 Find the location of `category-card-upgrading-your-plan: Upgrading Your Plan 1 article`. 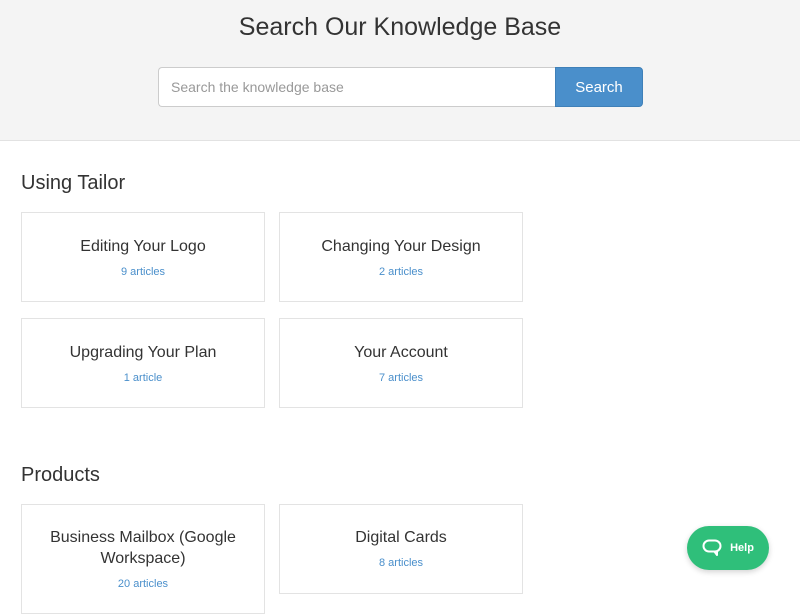

category-card-upgrading-your-plan: Upgrading Your Plan 1 article is located at coordinates (143, 363).